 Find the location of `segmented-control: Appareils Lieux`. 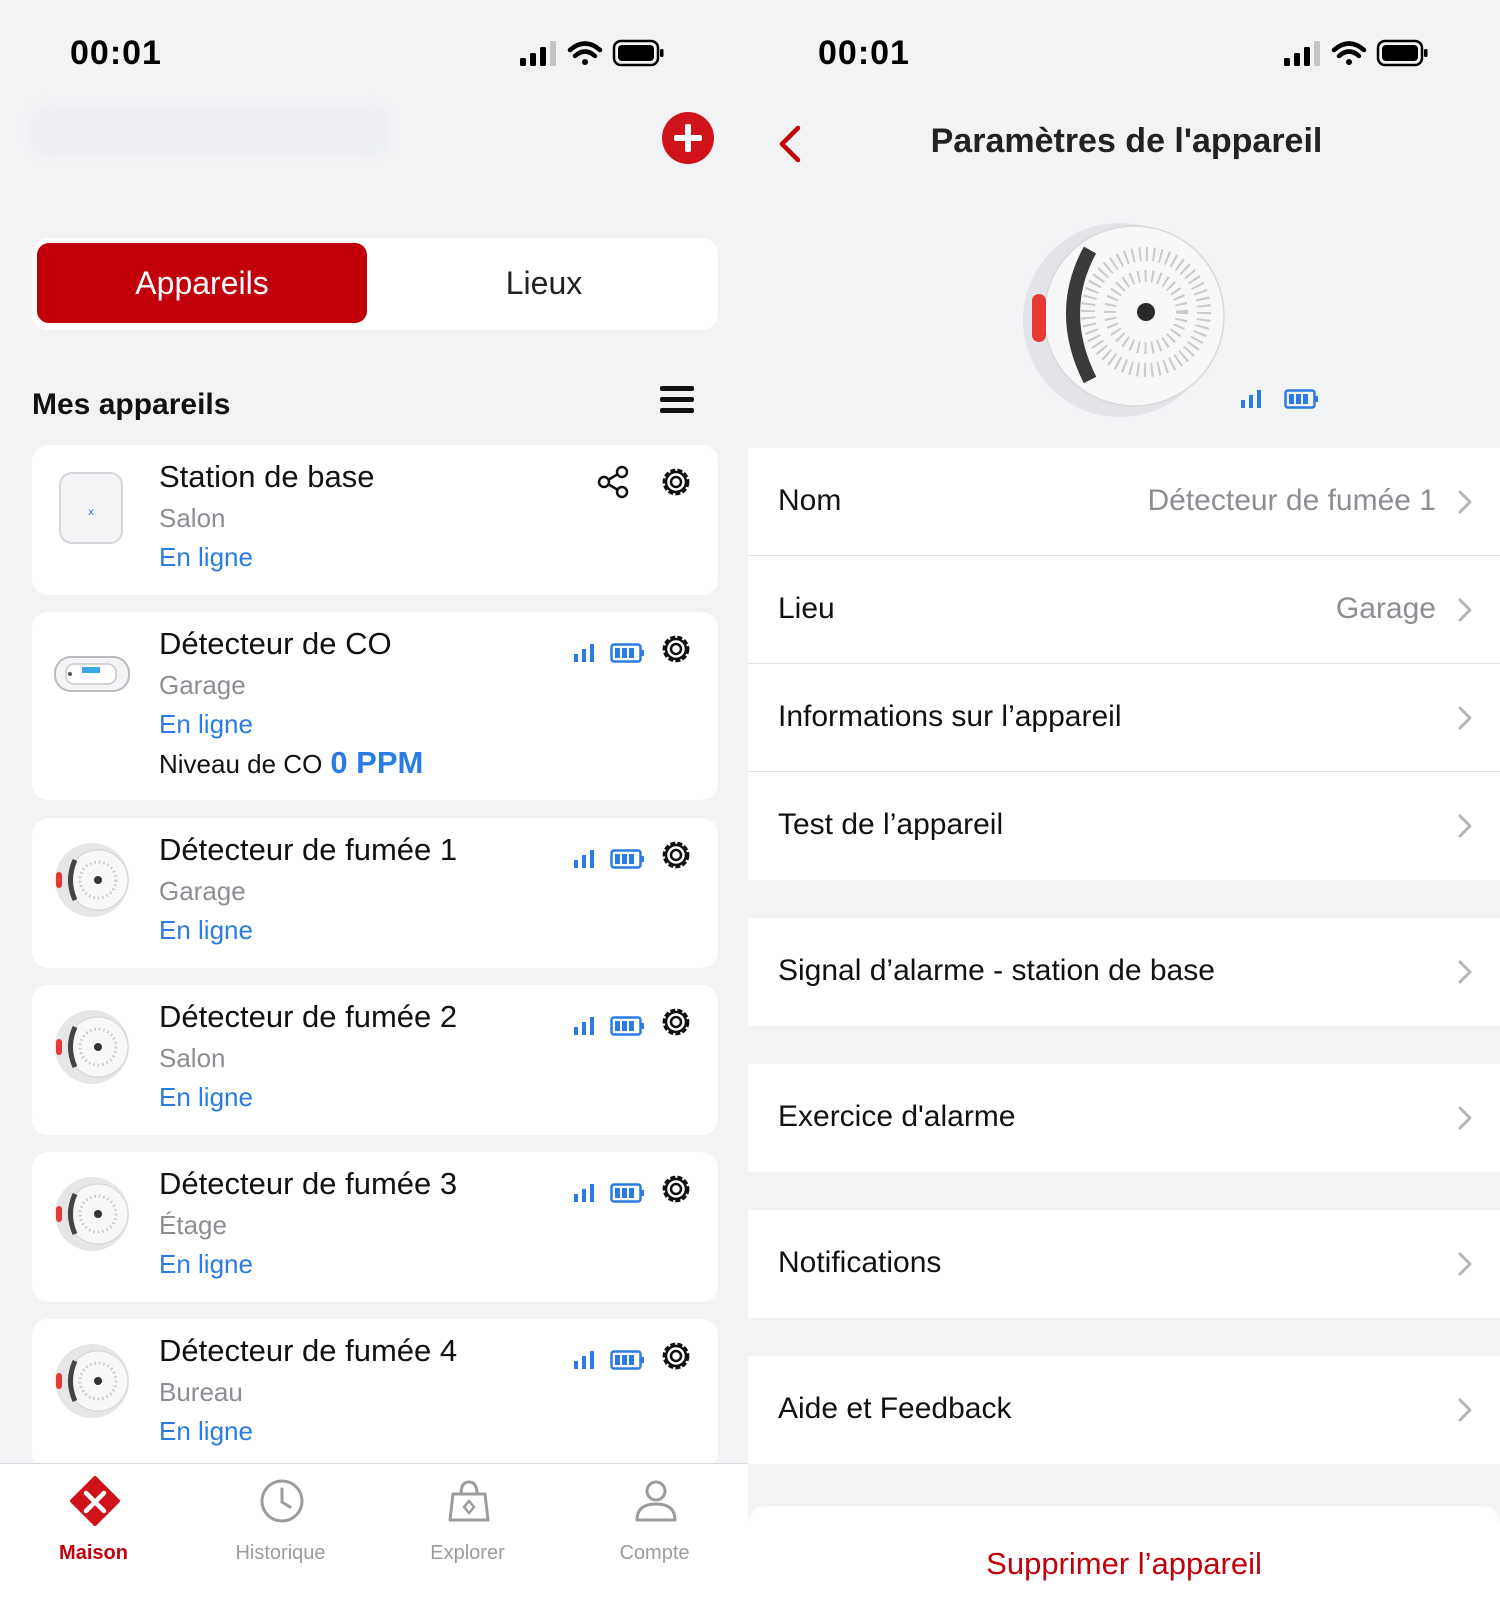

segmented-control: Appareils Lieux is located at coordinates (375, 284).